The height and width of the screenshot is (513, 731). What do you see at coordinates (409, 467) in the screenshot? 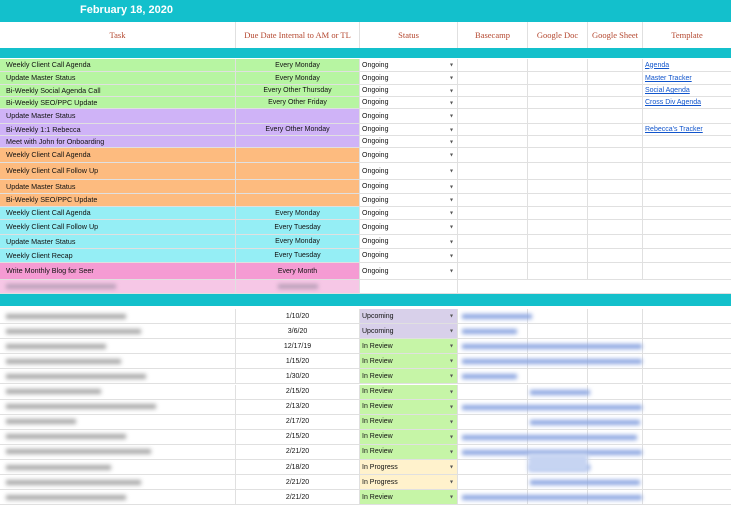
I see `status-dropdown: In Progress ▾` at bounding box center [409, 467].